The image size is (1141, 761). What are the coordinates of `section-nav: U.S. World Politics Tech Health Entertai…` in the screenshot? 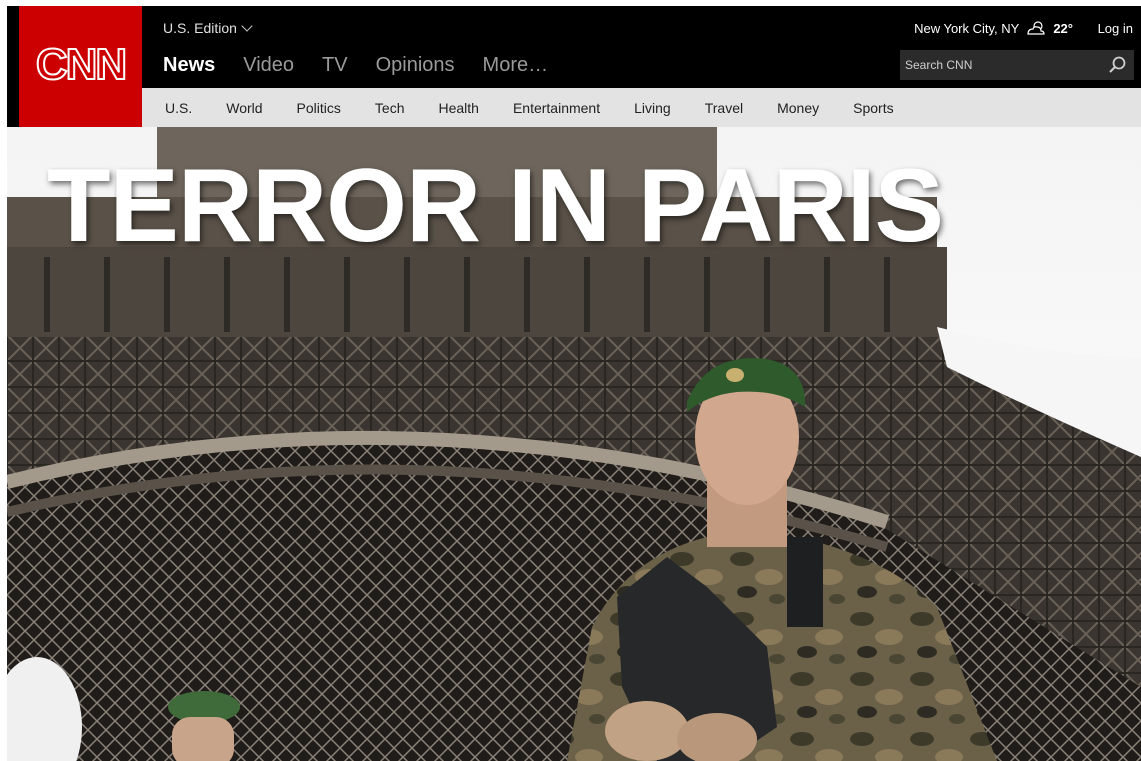 It's located at (641, 107).